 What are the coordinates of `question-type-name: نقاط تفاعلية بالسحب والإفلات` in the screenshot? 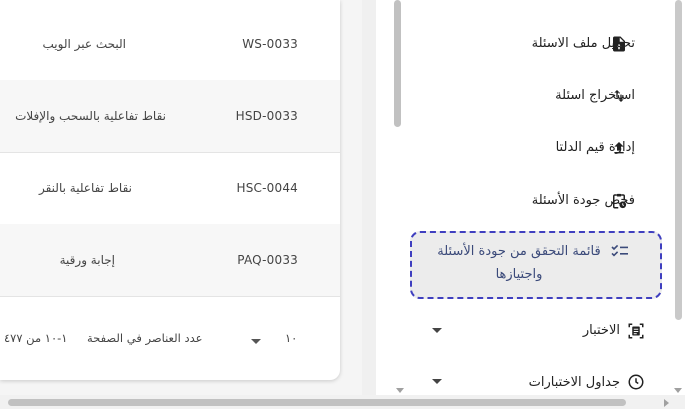 It's located at (90, 116).